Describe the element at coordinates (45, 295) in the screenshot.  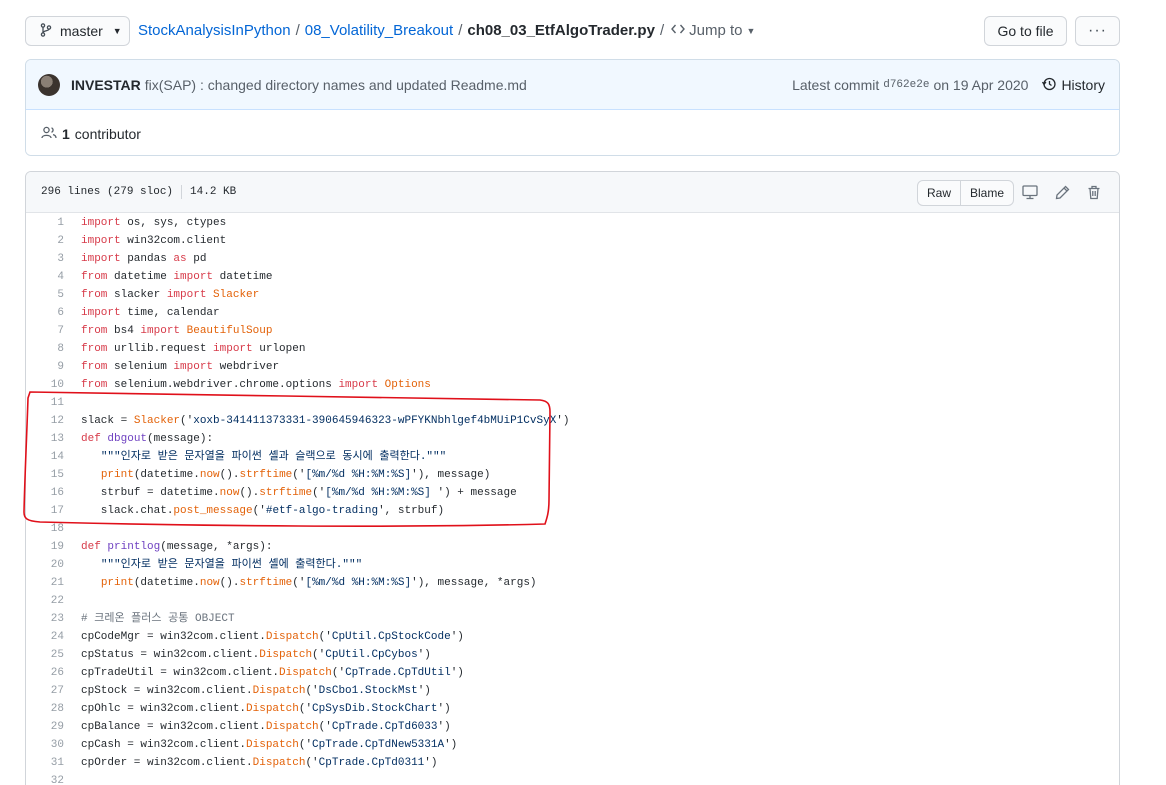
I see `line-number: 5` at that location.